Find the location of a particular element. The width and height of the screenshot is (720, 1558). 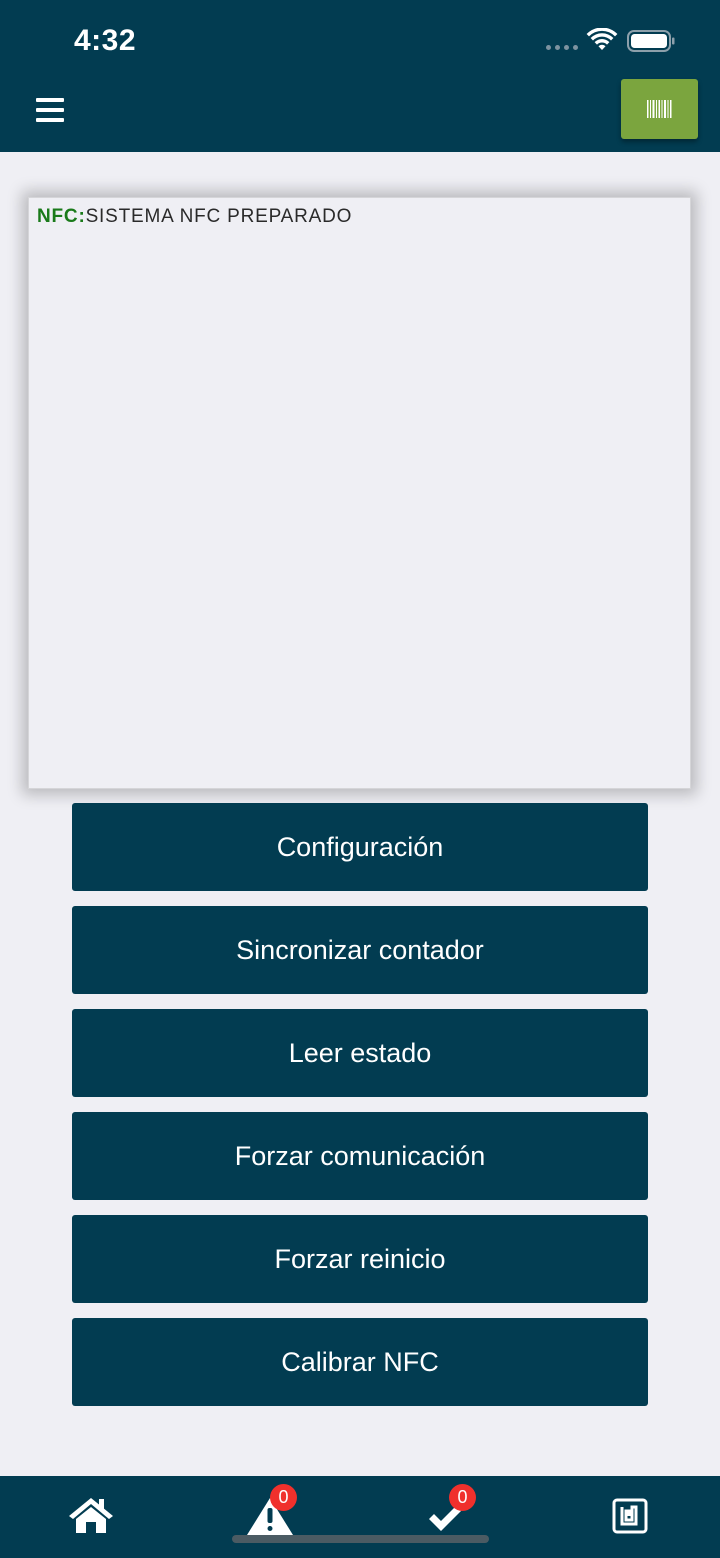

tab-home is located at coordinates (90, 1517).